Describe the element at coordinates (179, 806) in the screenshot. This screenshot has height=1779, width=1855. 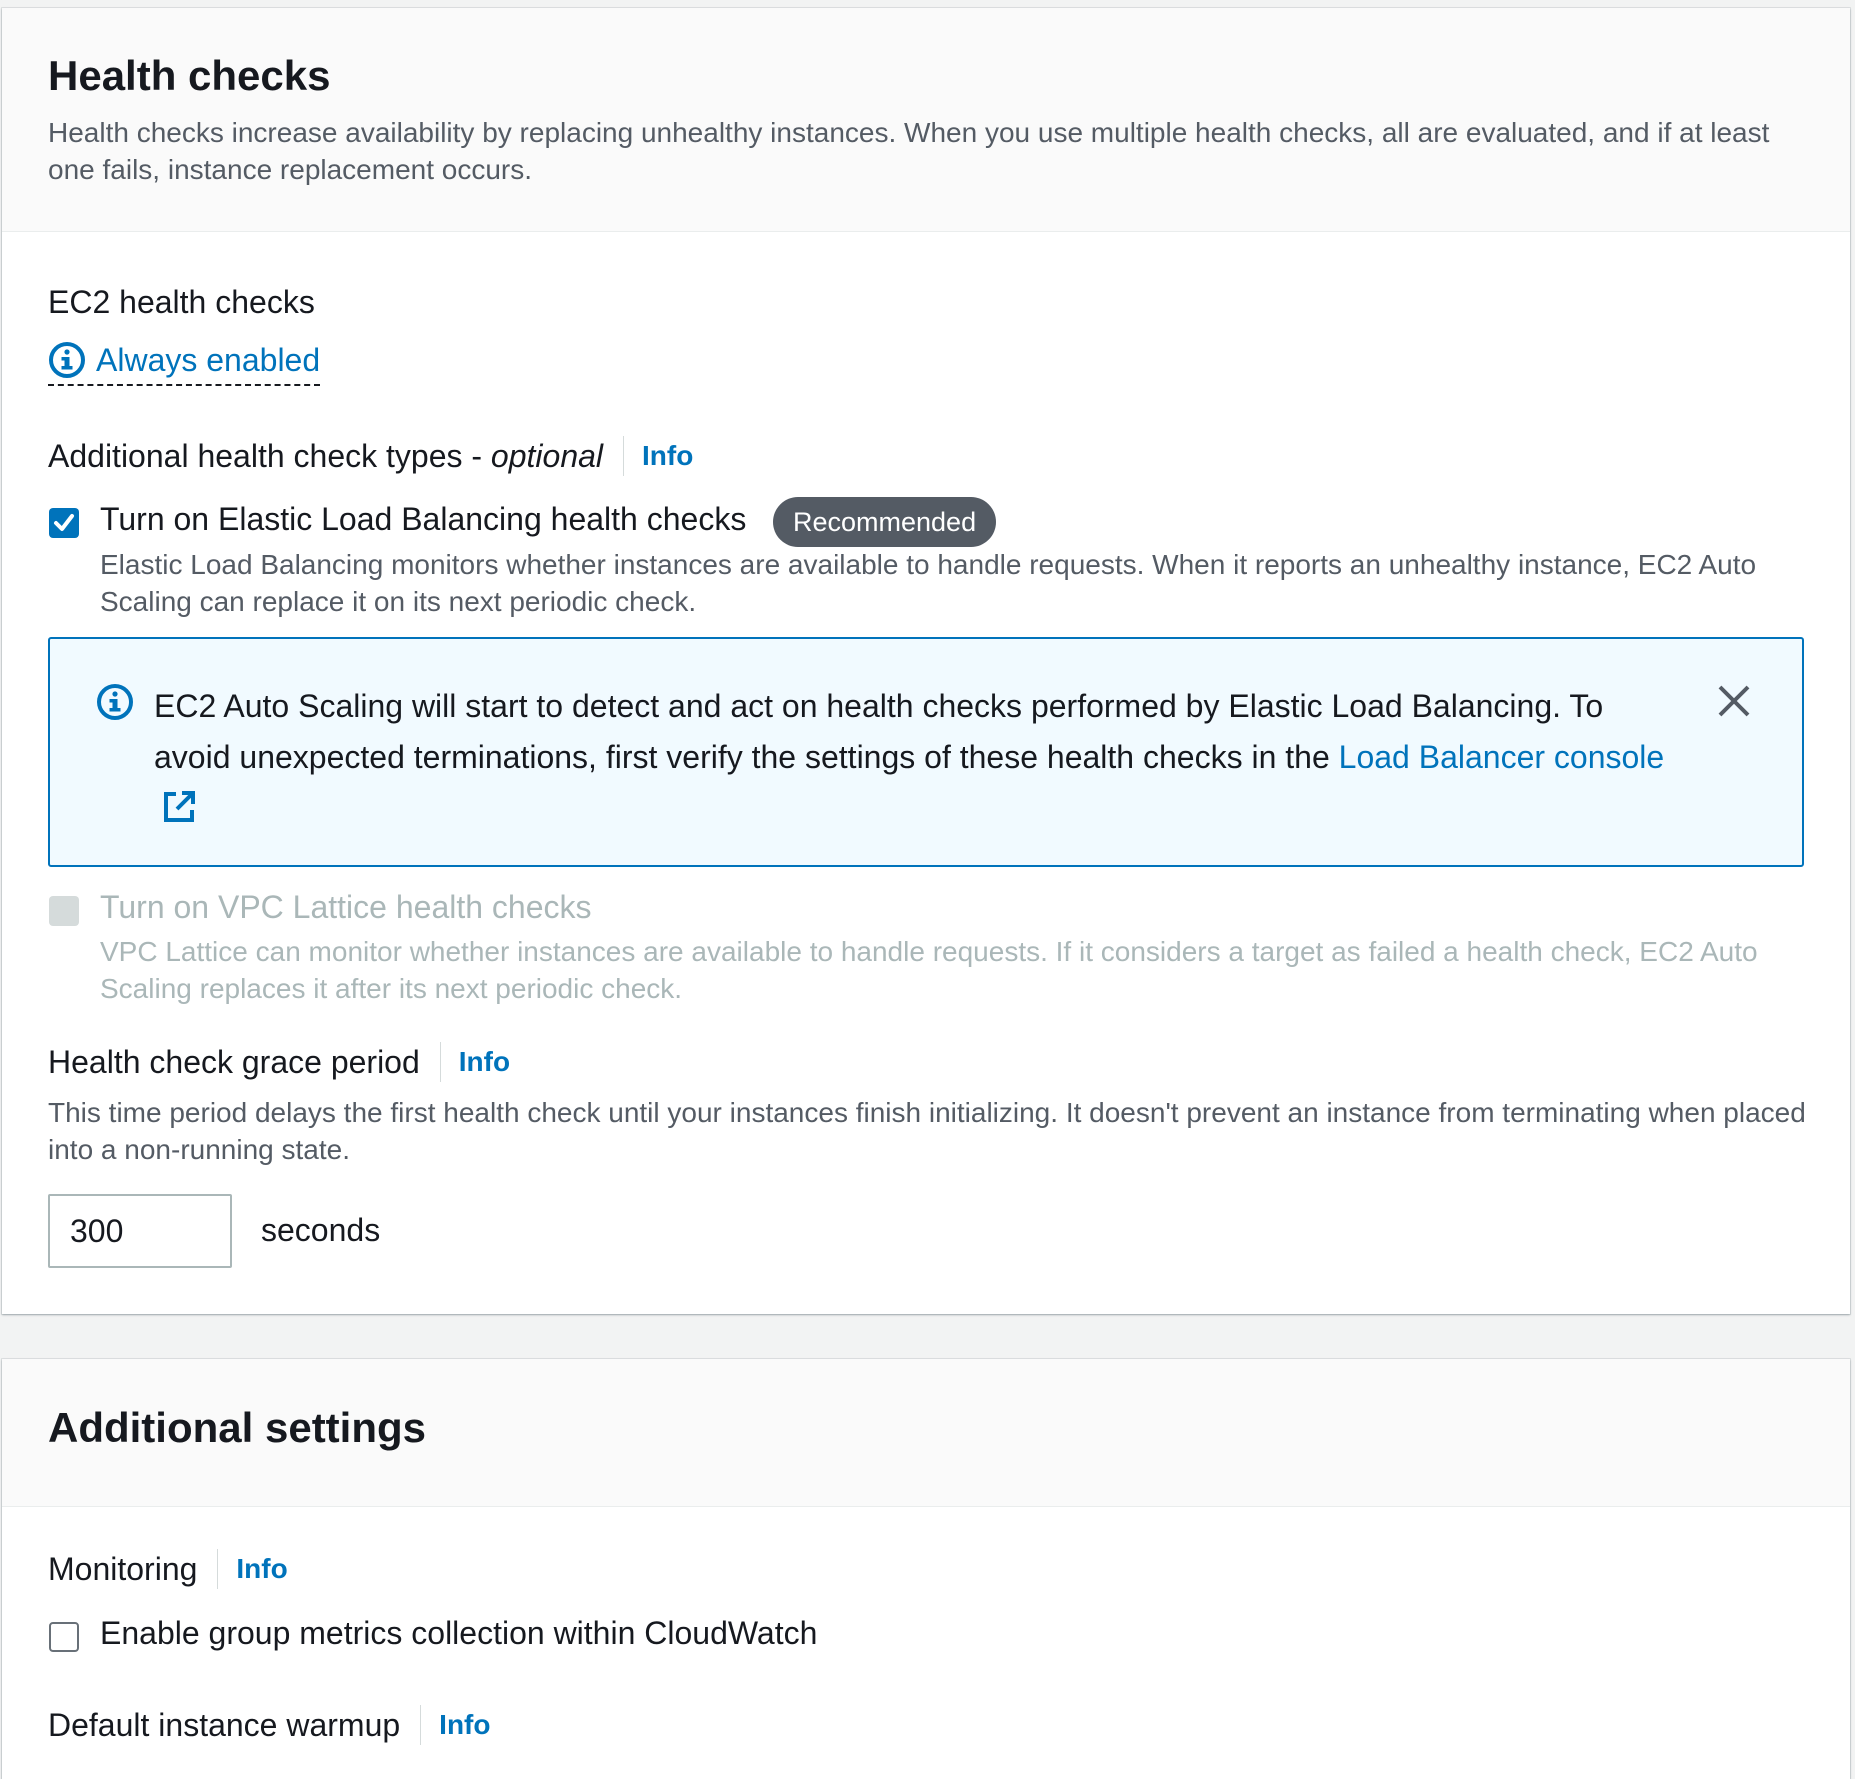
I see `external-link-icon` at that location.